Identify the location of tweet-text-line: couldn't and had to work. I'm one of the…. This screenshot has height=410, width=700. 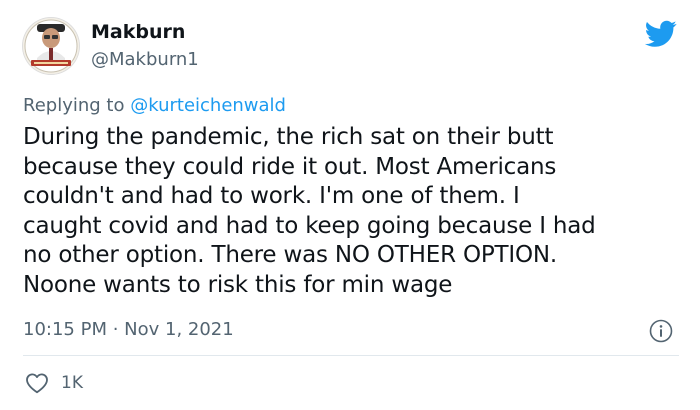
(271, 196).